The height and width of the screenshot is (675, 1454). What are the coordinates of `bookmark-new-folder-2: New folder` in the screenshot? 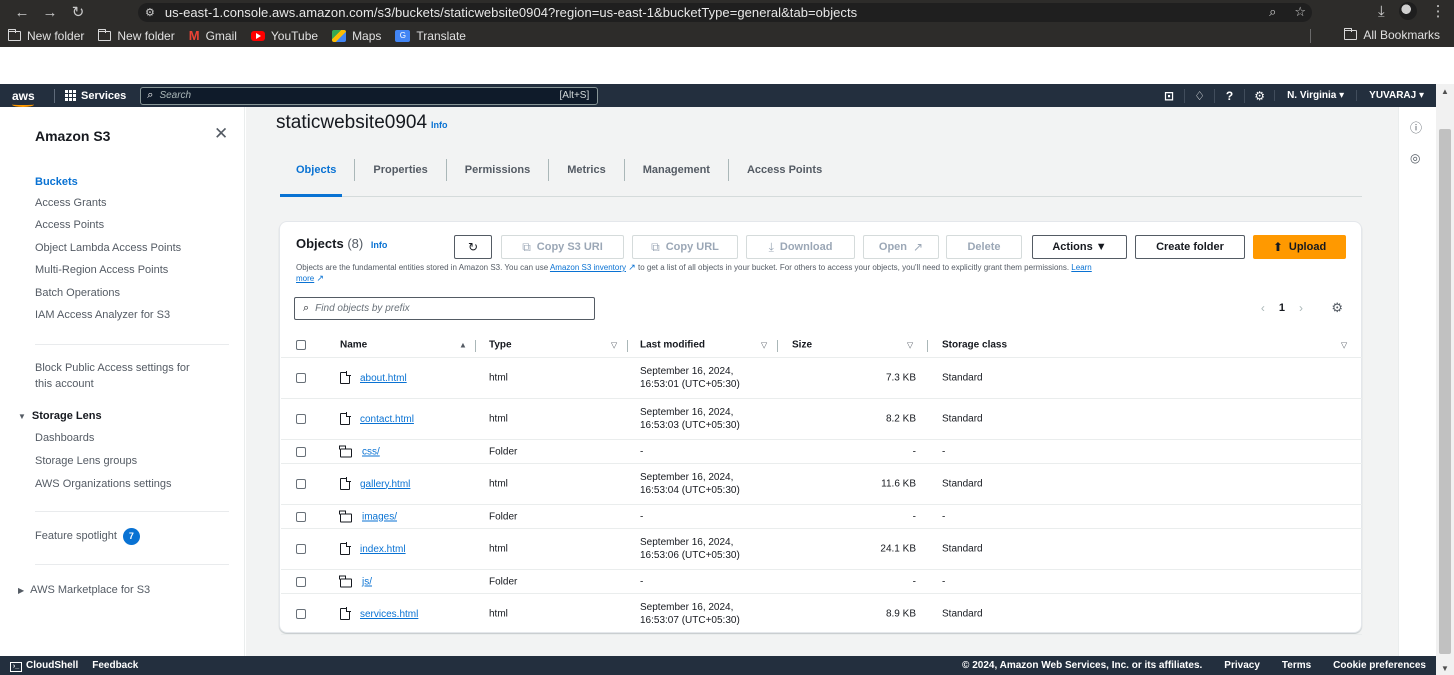 It's located at (136, 35).